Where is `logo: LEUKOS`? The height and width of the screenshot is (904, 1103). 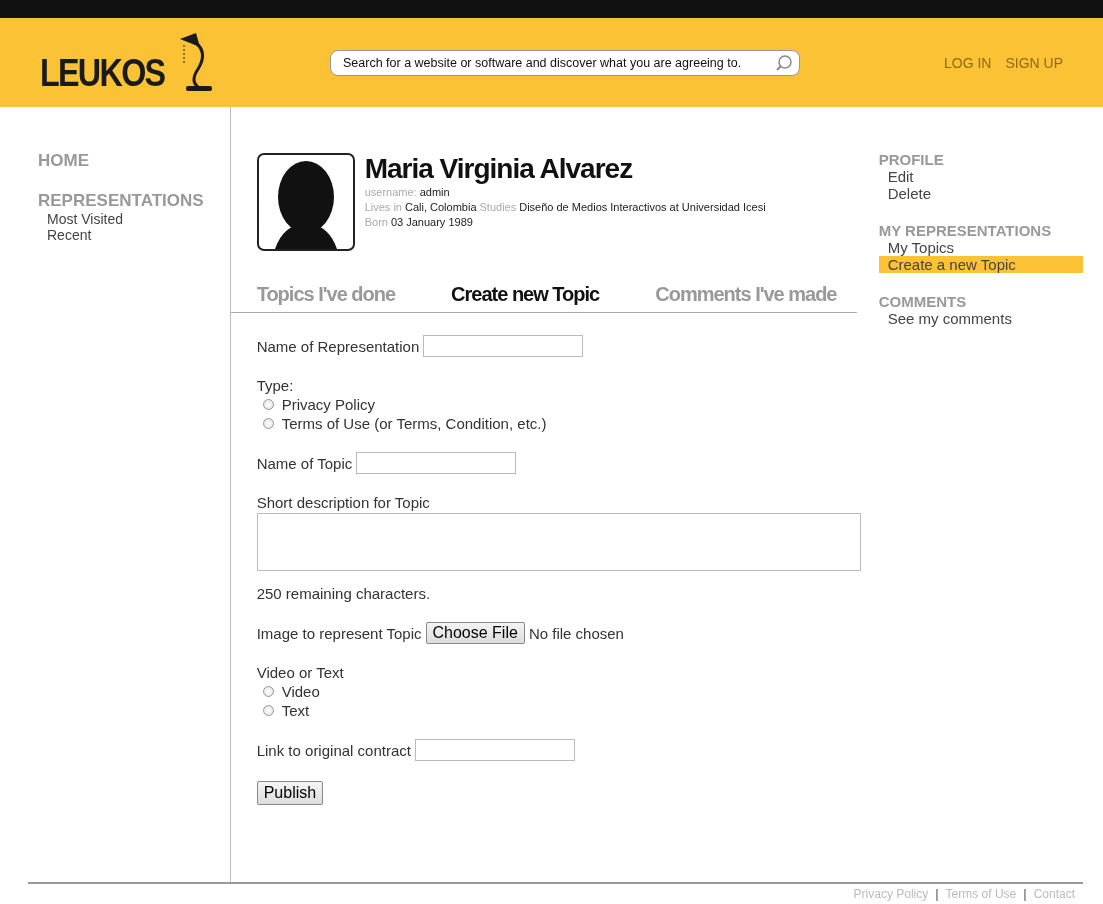 logo: LEUKOS is located at coordinates (102, 73).